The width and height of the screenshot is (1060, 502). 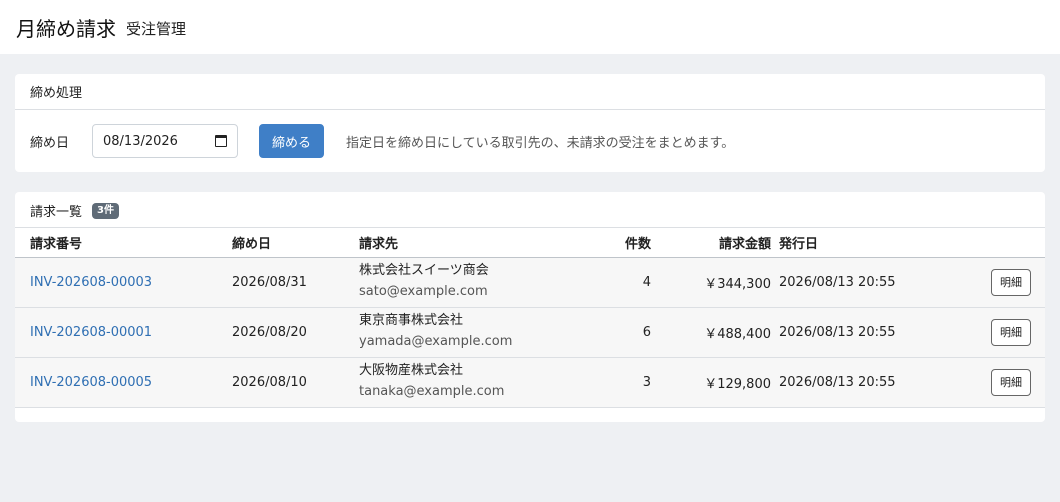 I want to click on closing-date-input: 08/13/2026, so click(x=165, y=141).